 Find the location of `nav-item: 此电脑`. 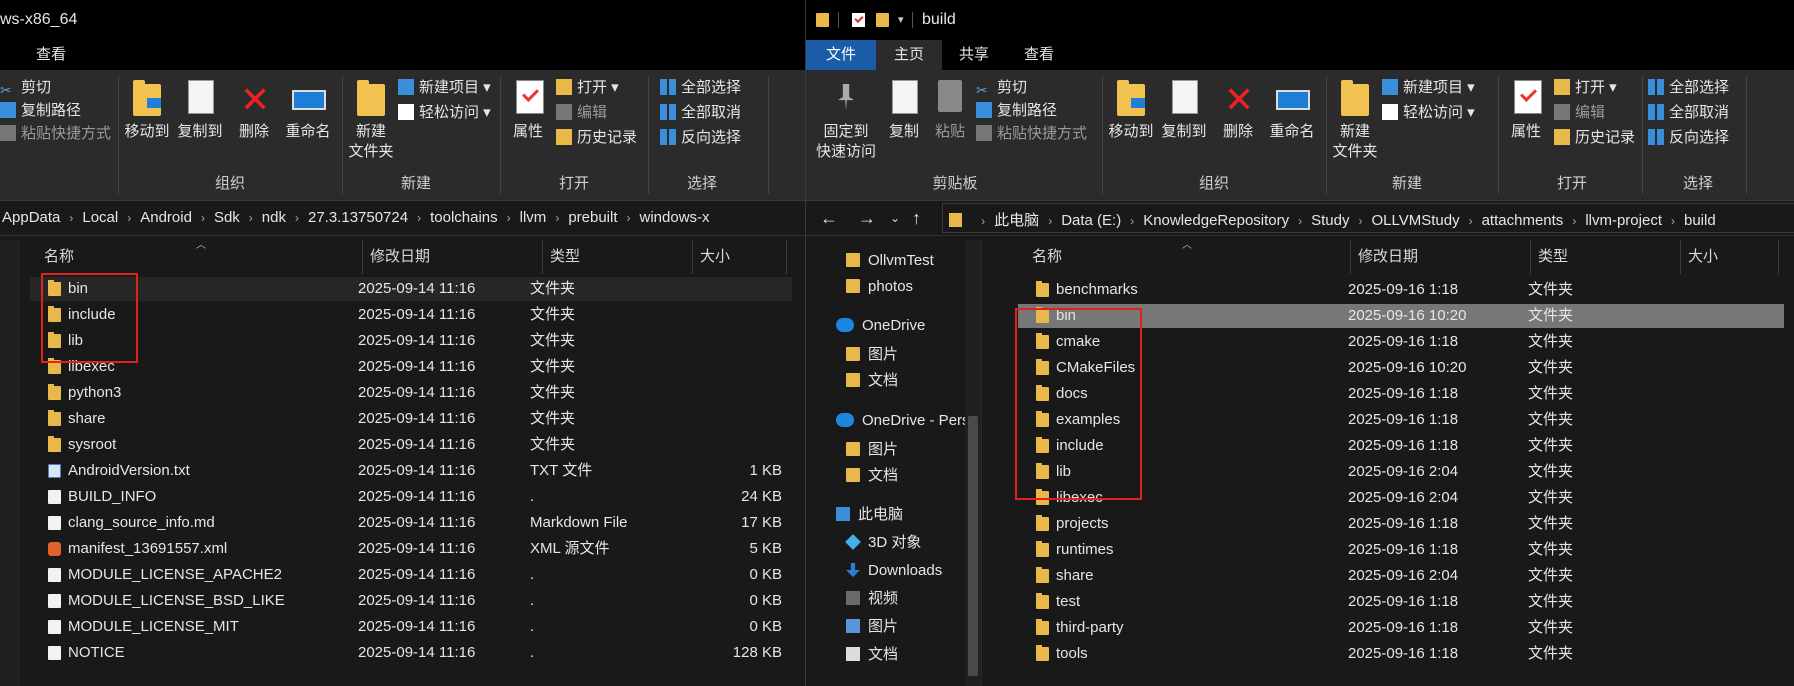

nav-item: 此电脑 is located at coordinates (893, 515).